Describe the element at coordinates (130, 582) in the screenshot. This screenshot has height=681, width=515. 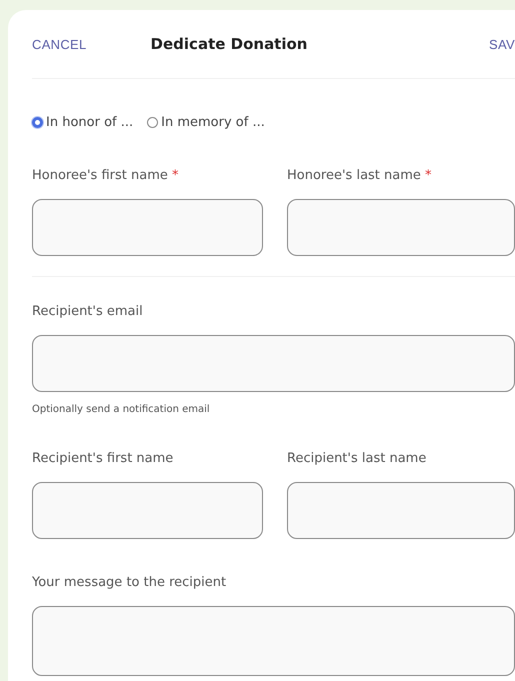
I see `field-label: Your message to the recipient` at that location.